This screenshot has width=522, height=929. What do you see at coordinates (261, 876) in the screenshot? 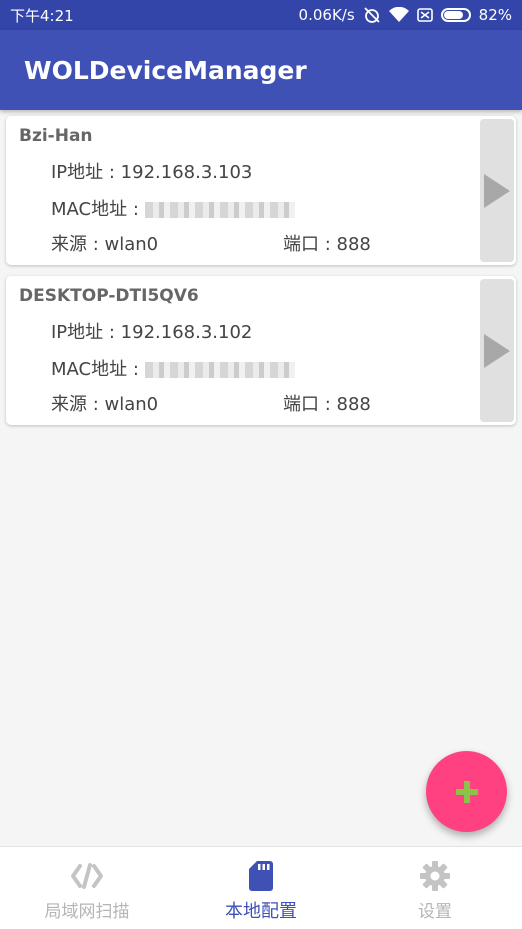
I see `sd-card-icon` at bounding box center [261, 876].